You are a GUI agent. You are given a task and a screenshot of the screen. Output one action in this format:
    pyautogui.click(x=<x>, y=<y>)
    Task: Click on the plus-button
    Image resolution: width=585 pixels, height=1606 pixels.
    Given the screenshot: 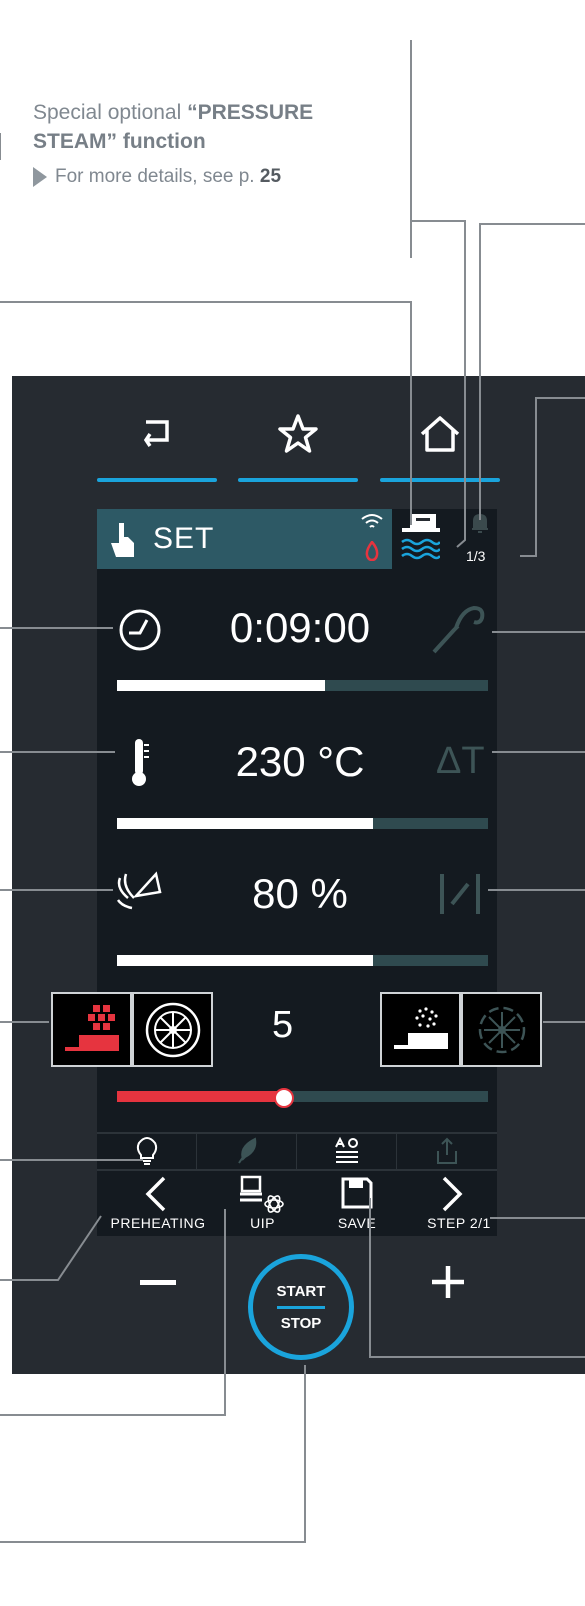 What is the action you would take?
    pyautogui.click(x=448, y=1282)
    